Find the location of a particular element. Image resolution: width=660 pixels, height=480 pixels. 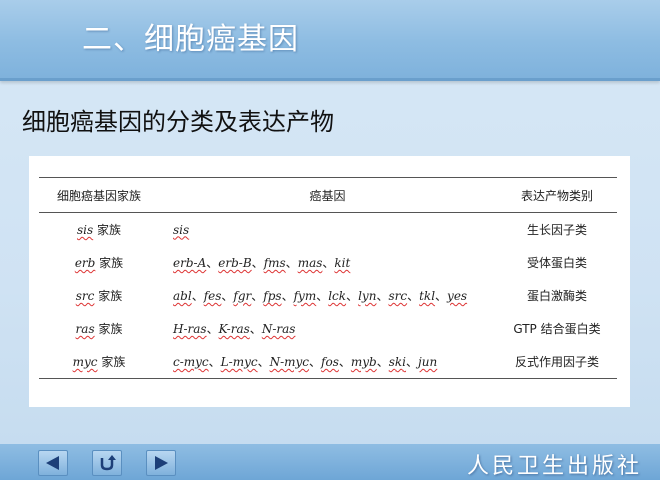

table-row: sis 家族 sis 生长因子类 is located at coordinates (328, 230).